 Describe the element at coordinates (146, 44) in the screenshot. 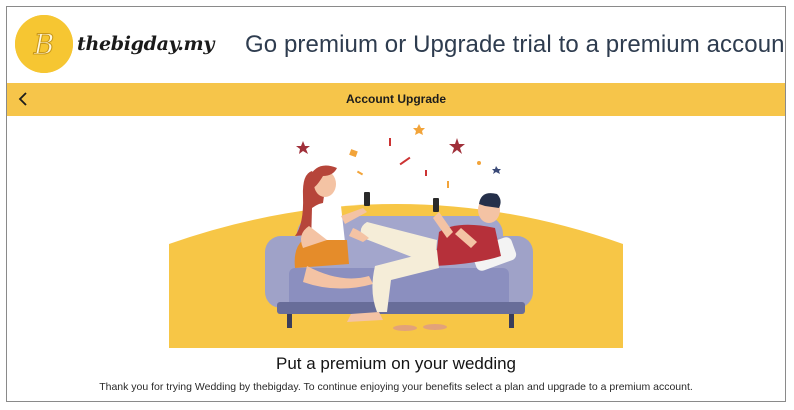

I see `brand-name: thebigday.my` at that location.